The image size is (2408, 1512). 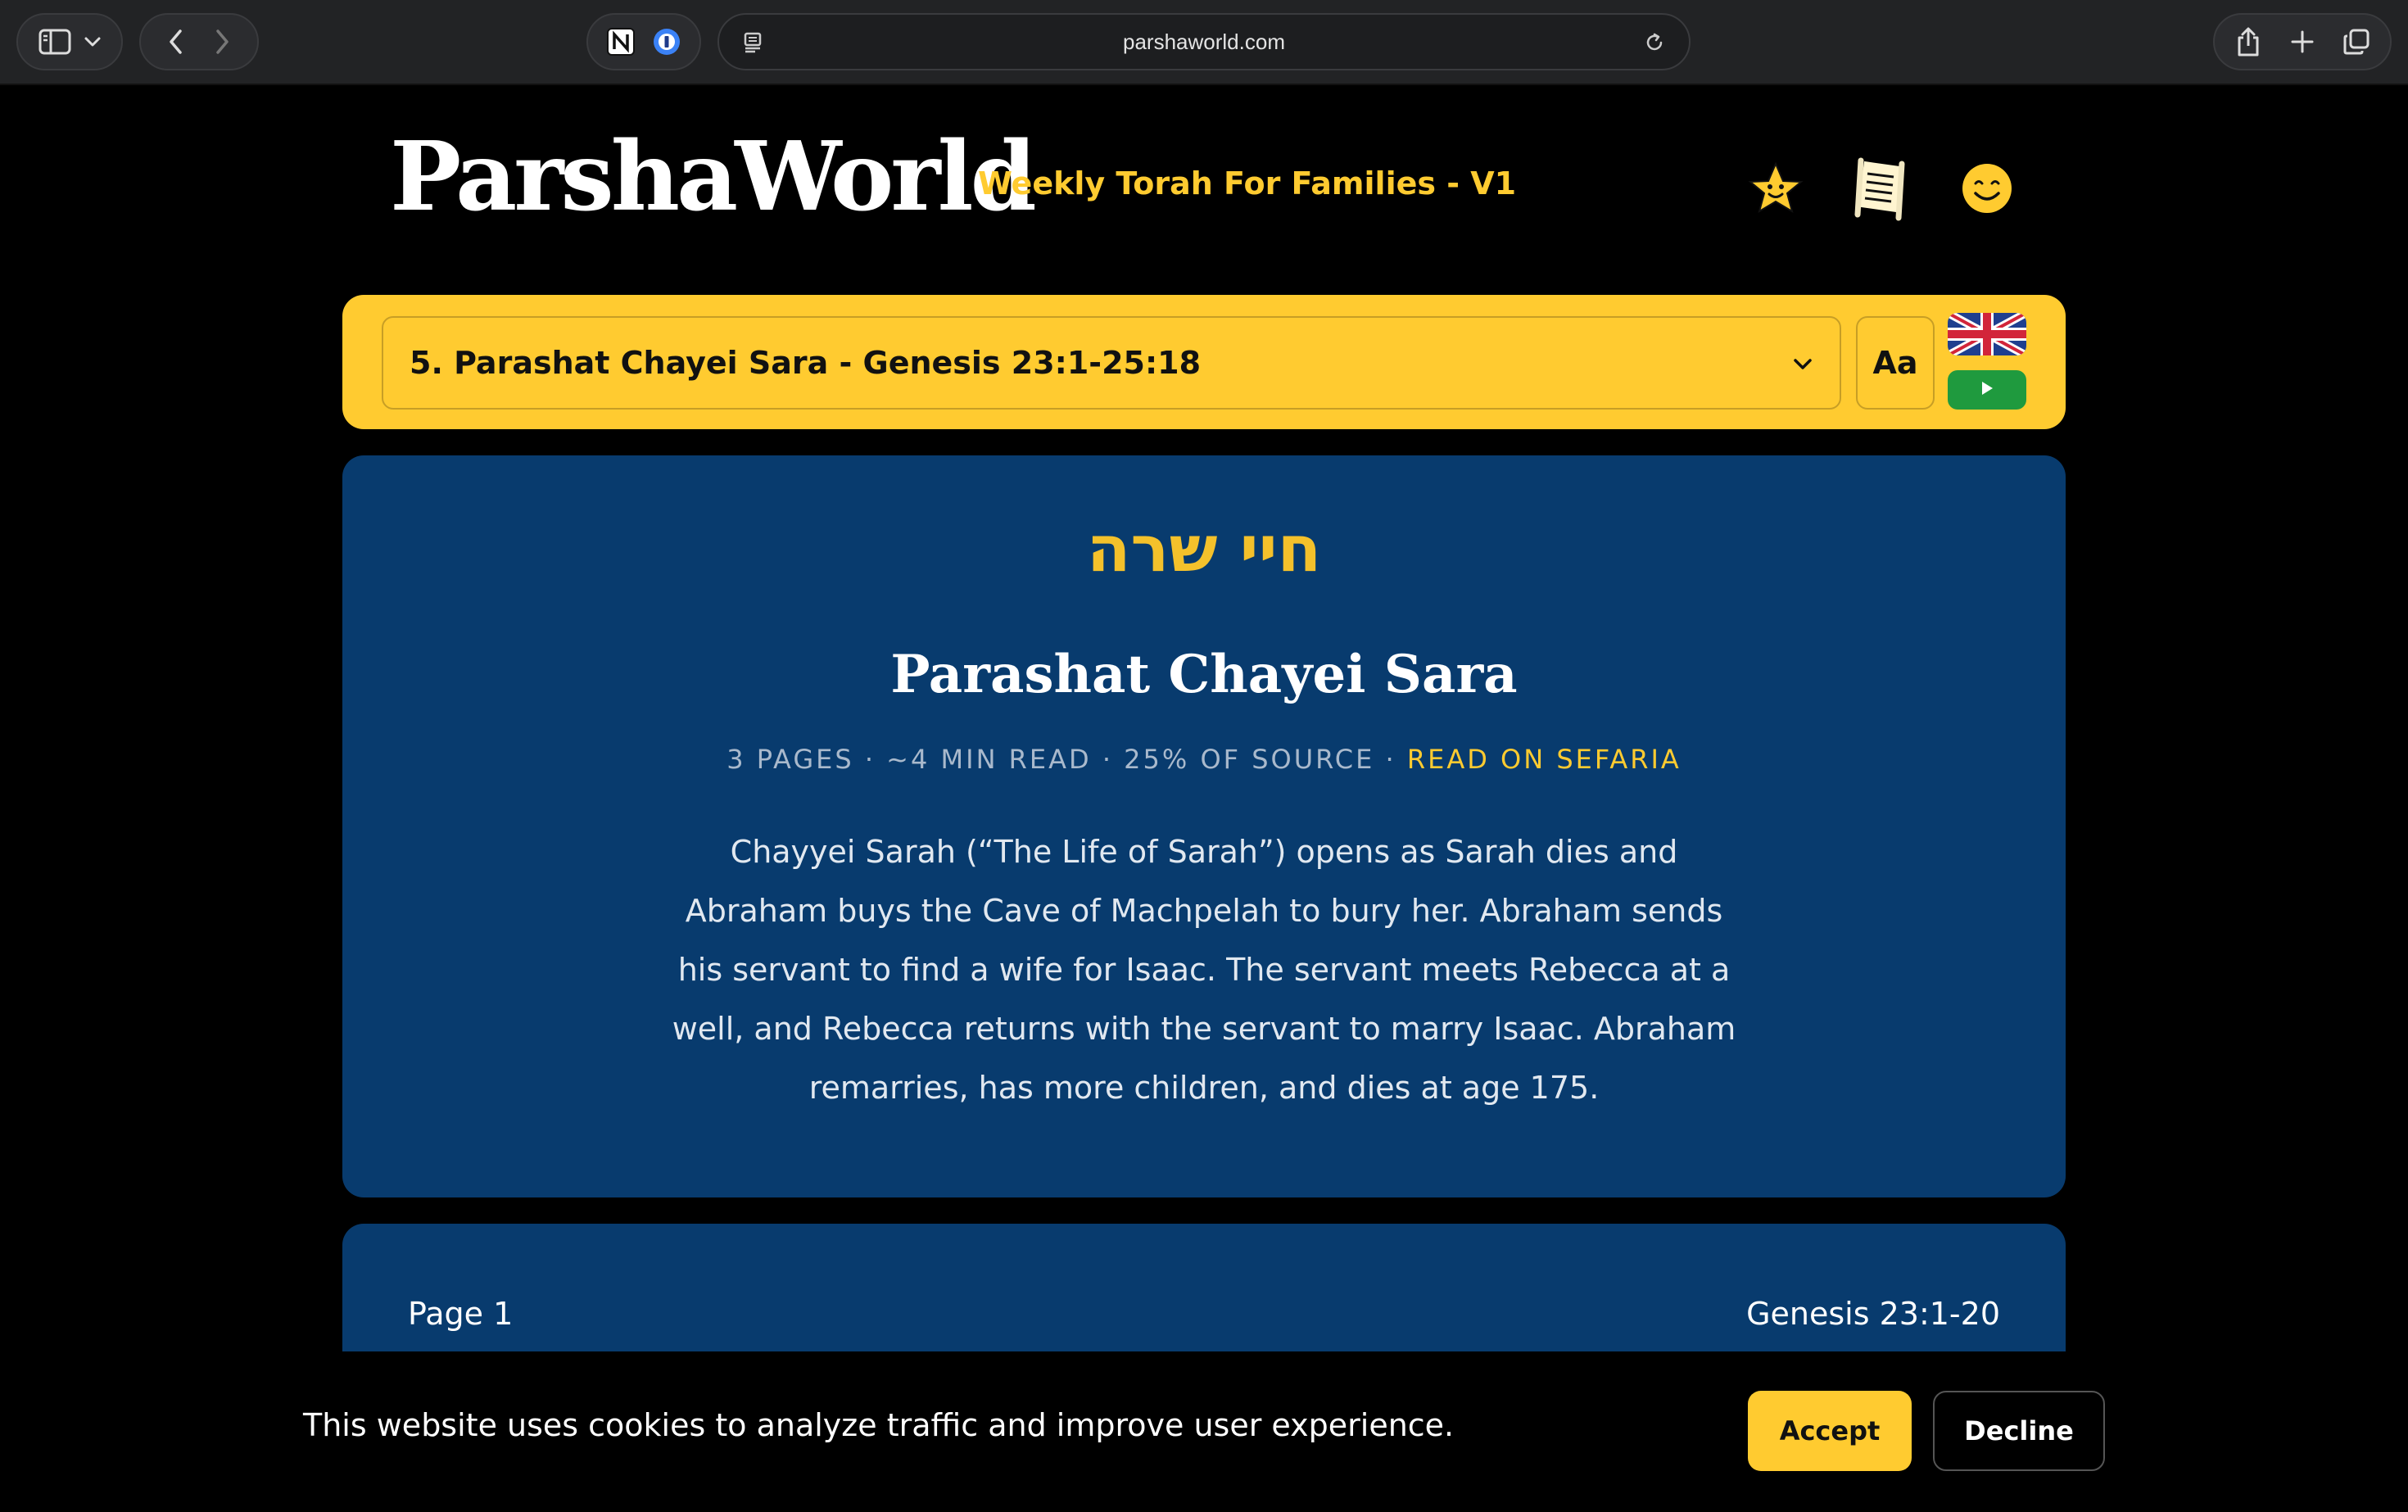 I want to click on hebrew-title: חיי שרה, so click(x=1204, y=549).